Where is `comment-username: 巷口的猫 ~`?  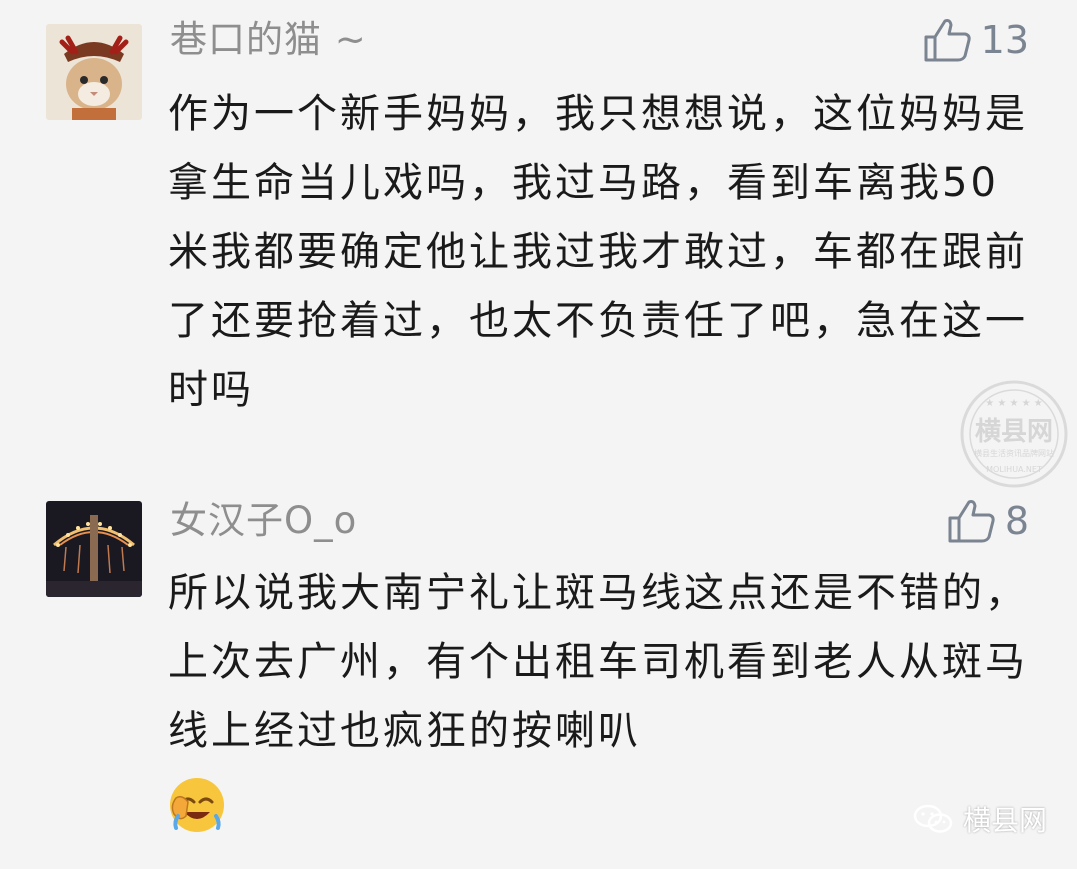
comment-username: 巷口的猫 ~ is located at coordinates (268, 40).